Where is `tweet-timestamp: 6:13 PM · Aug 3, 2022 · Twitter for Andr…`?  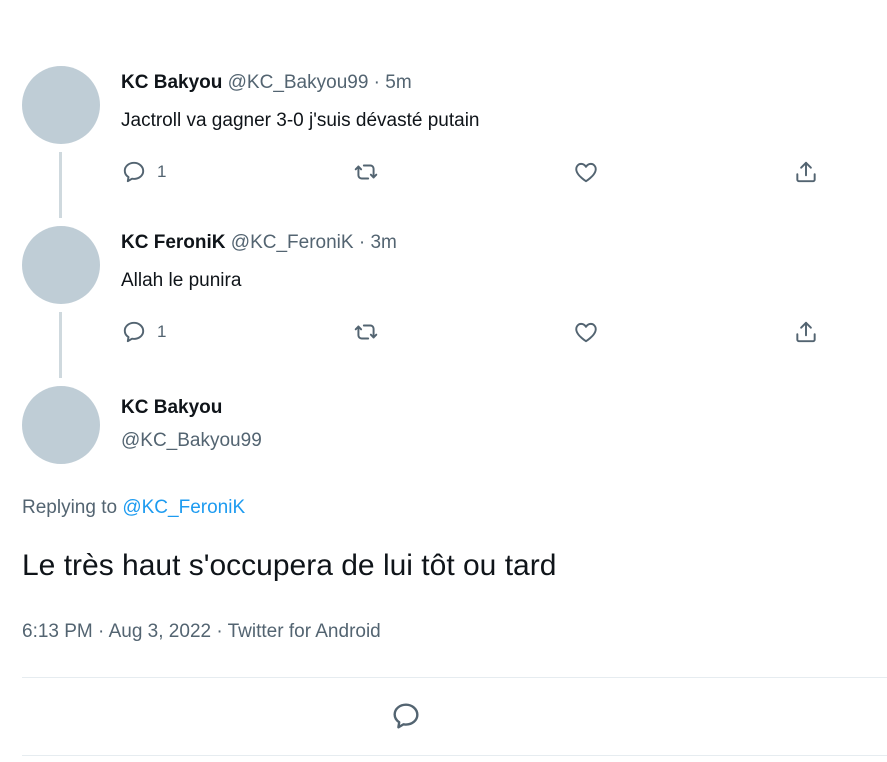 tweet-timestamp: 6:13 PM · Aug 3, 2022 · Twitter for Andr… is located at coordinates (201, 632).